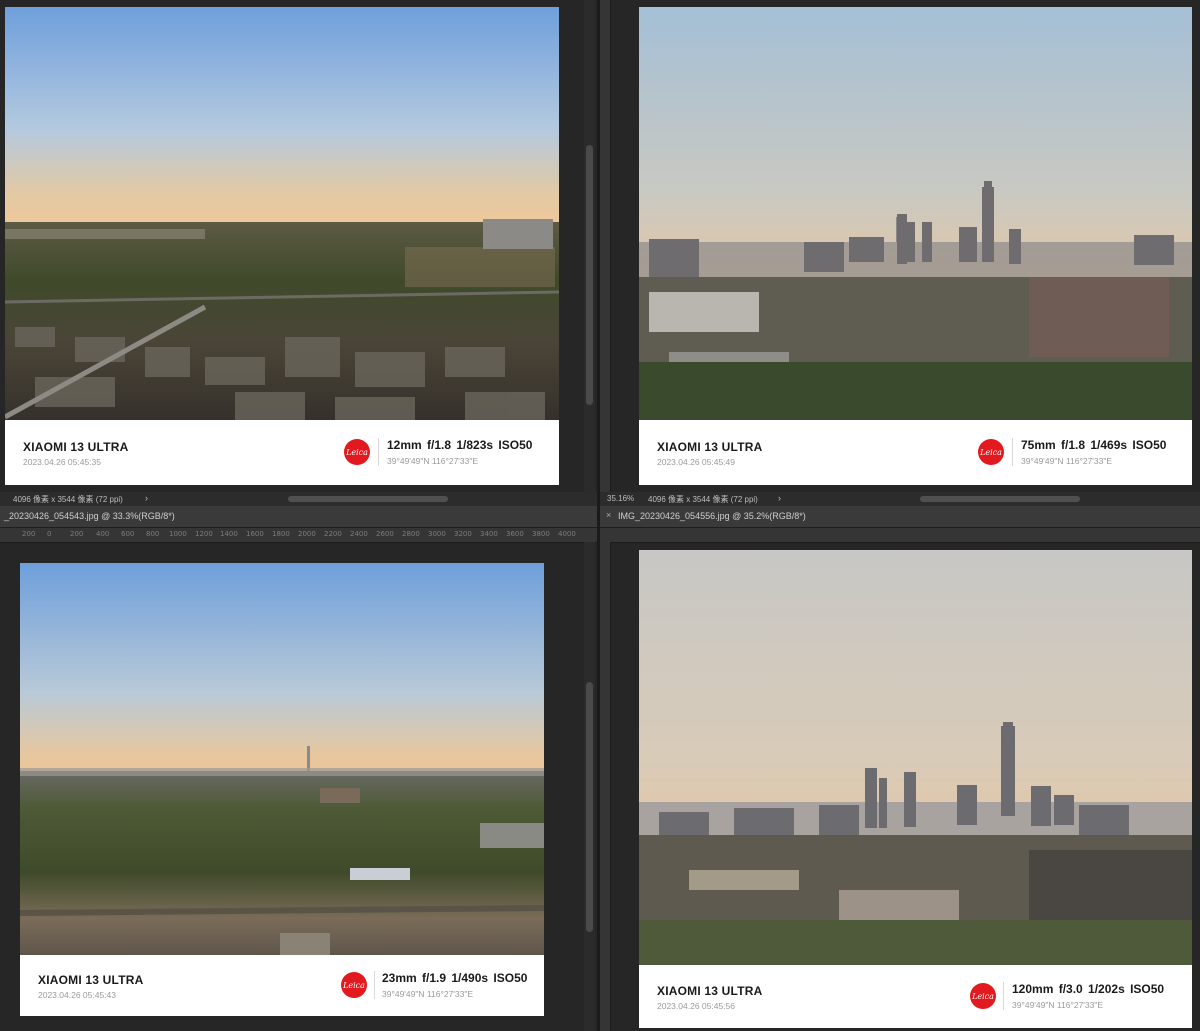 The width and height of the screenshot is (1200, 1031). Describe the element at coordinates (455, 978) in the screenshot. I see `exposure-specs: 23mm f/1.9 1/490s ISO50` at that location.